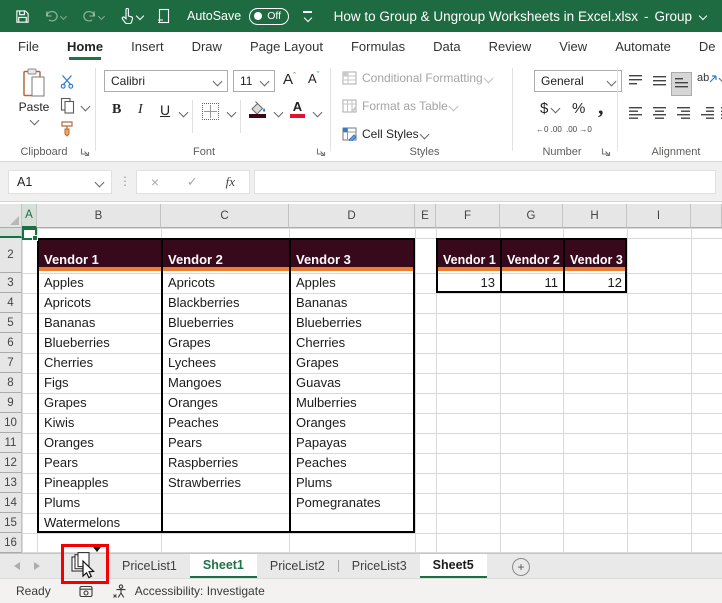 The image size is (722, 603). I want to click on sheet-tab-pricelist3: PriceList3, so click(379, 566).